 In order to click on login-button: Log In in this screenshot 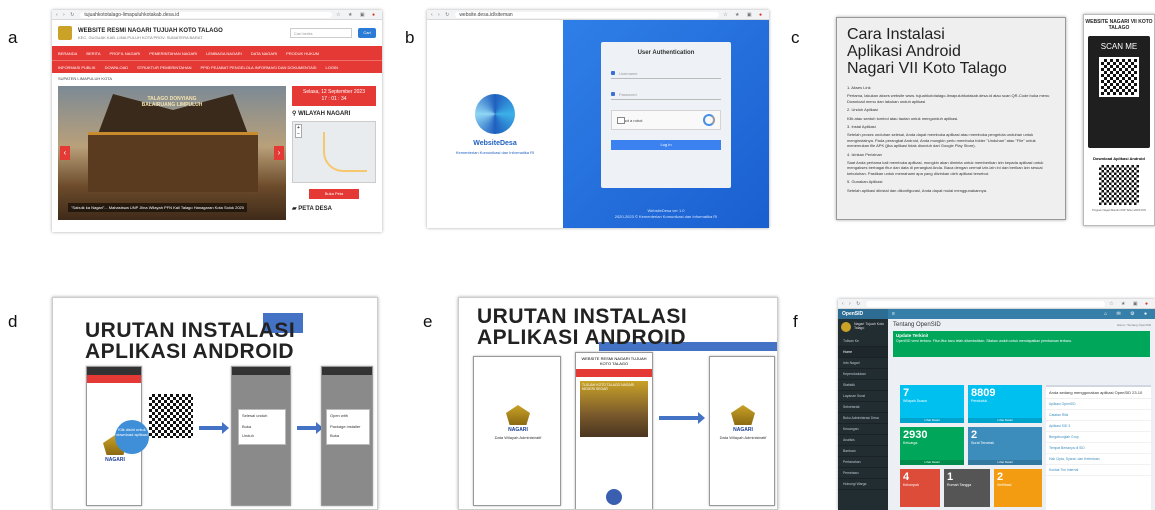, I will do `click(666, 145)`.